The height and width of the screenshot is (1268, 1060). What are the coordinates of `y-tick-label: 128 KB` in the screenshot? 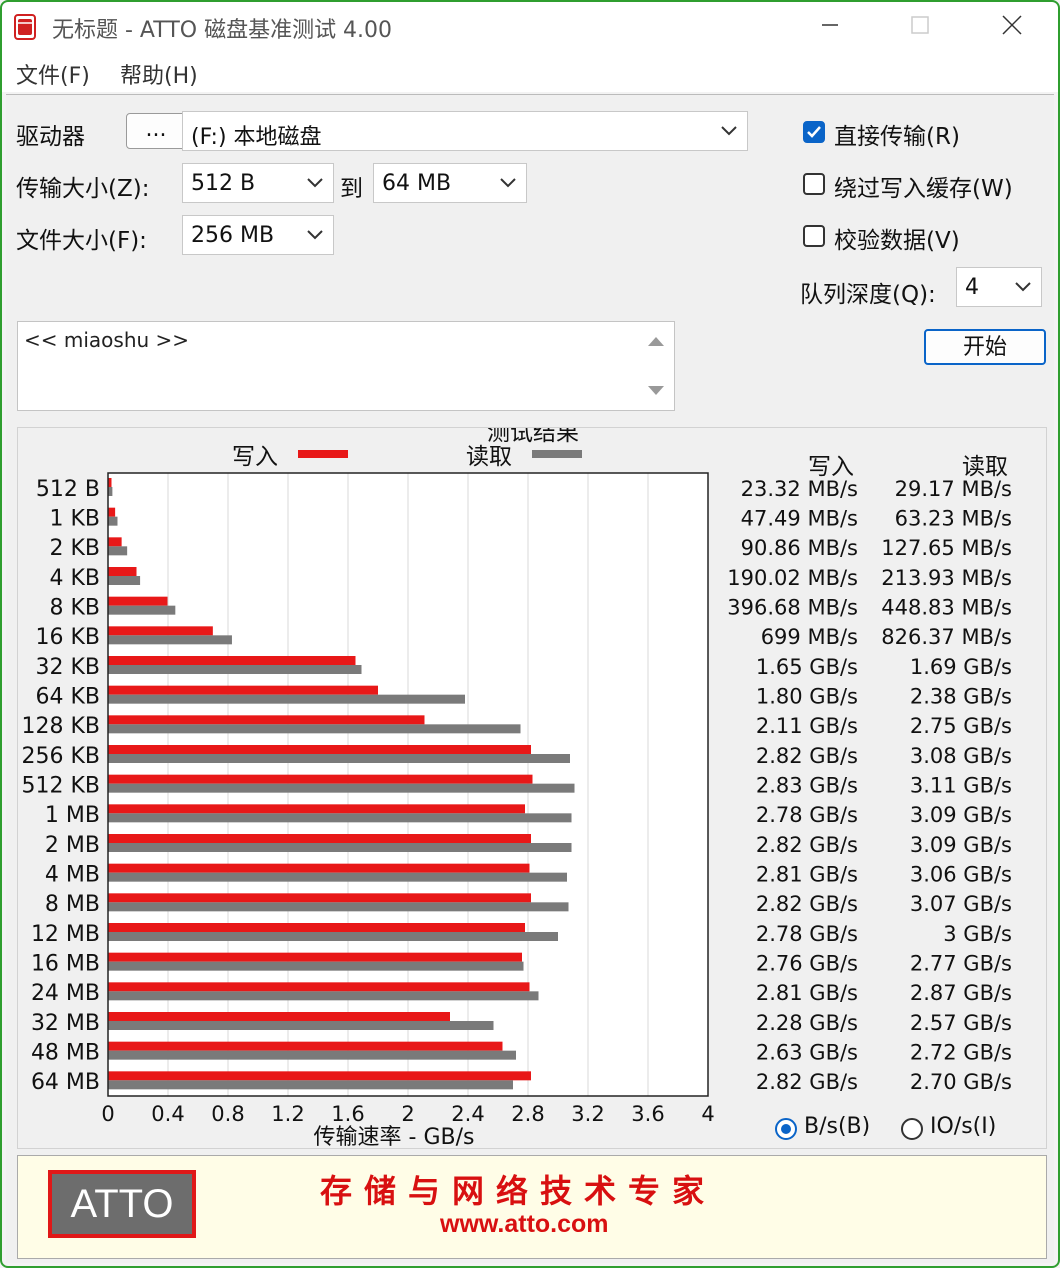 It's located at (60, 726).